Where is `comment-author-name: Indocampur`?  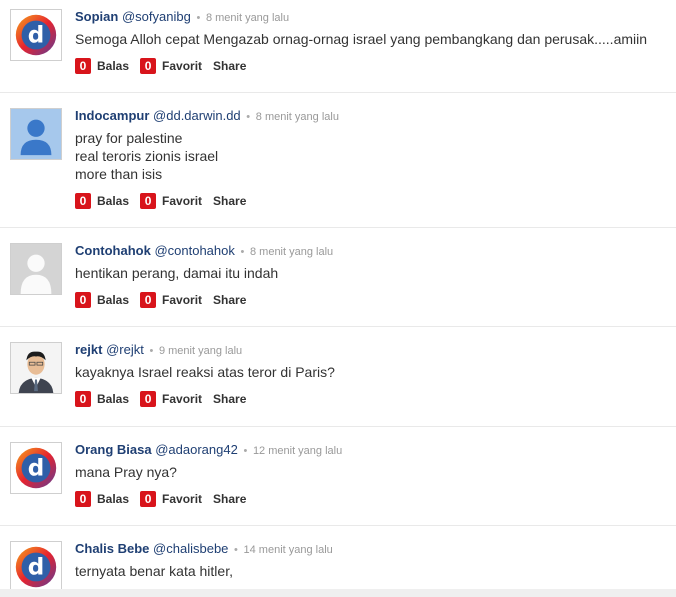
comment-author-name: Indocampur is located at coordinates (112, 115).